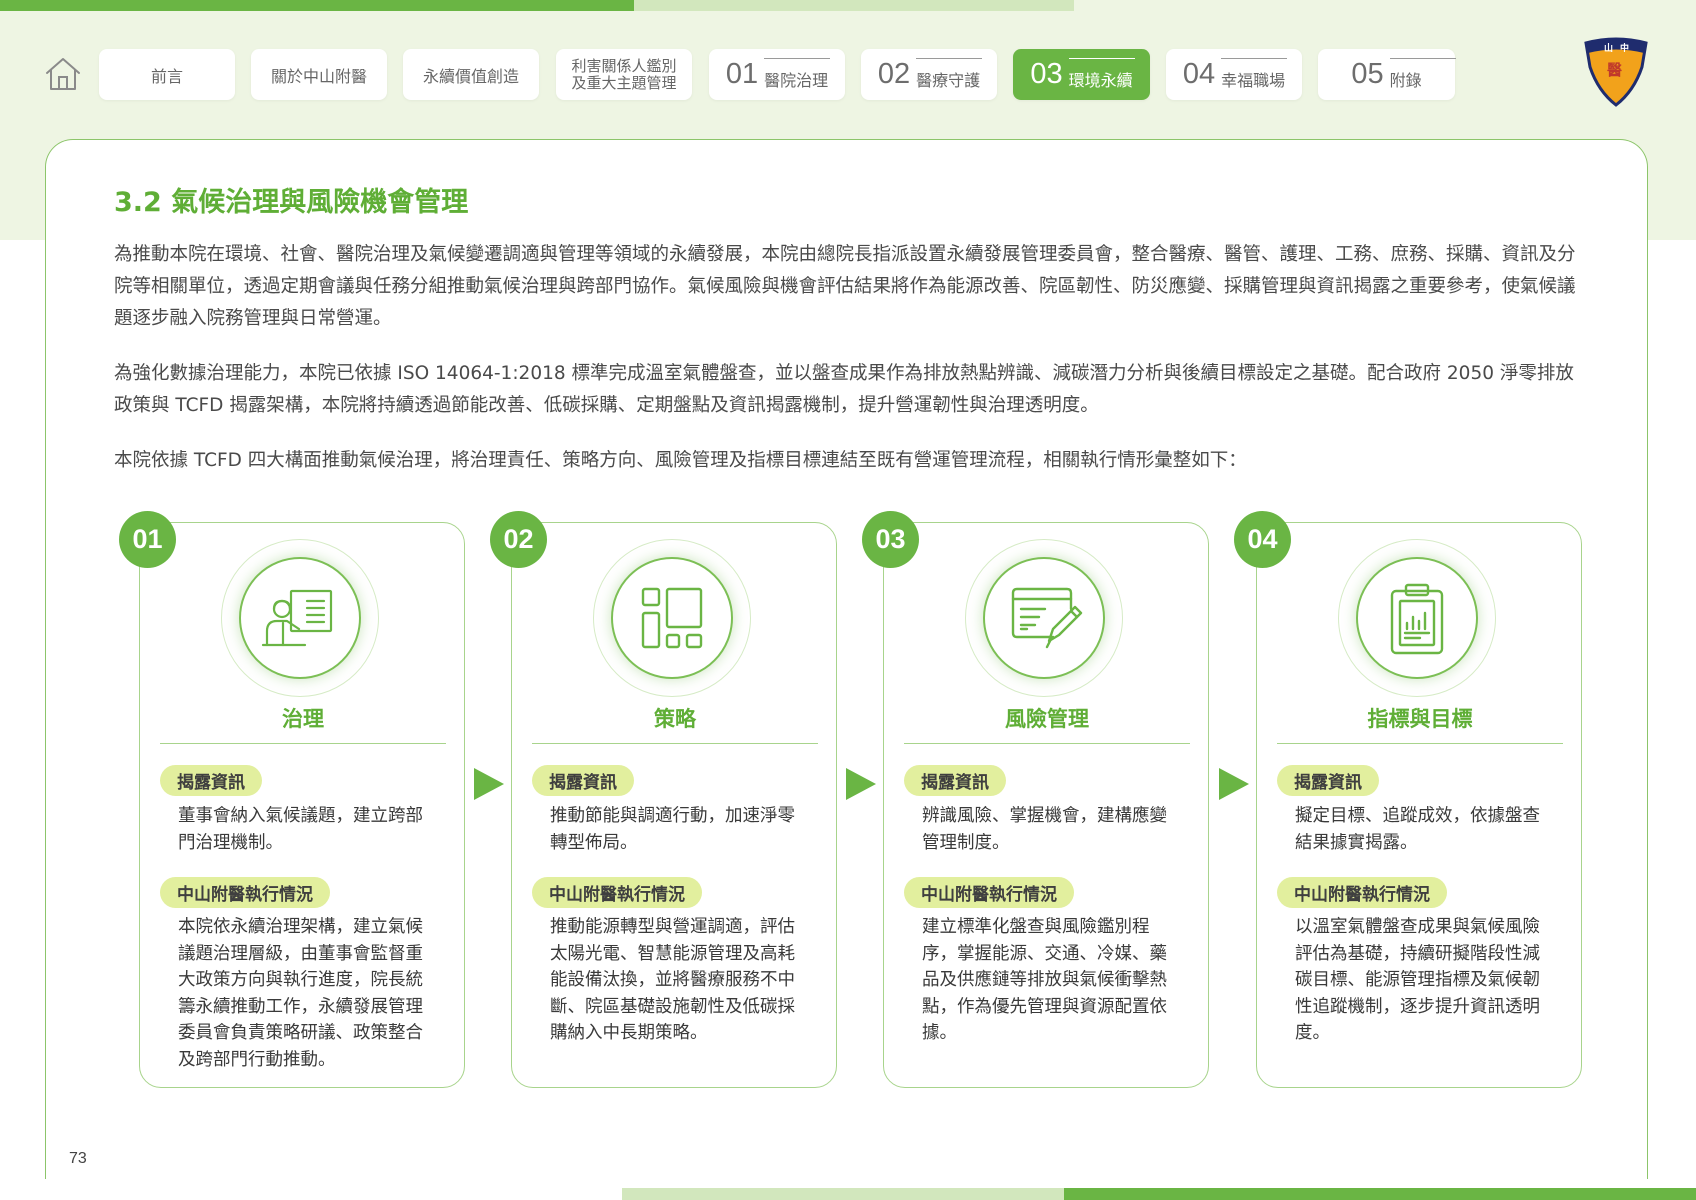  I want to click on tab-number: 02, so click(894, 74).